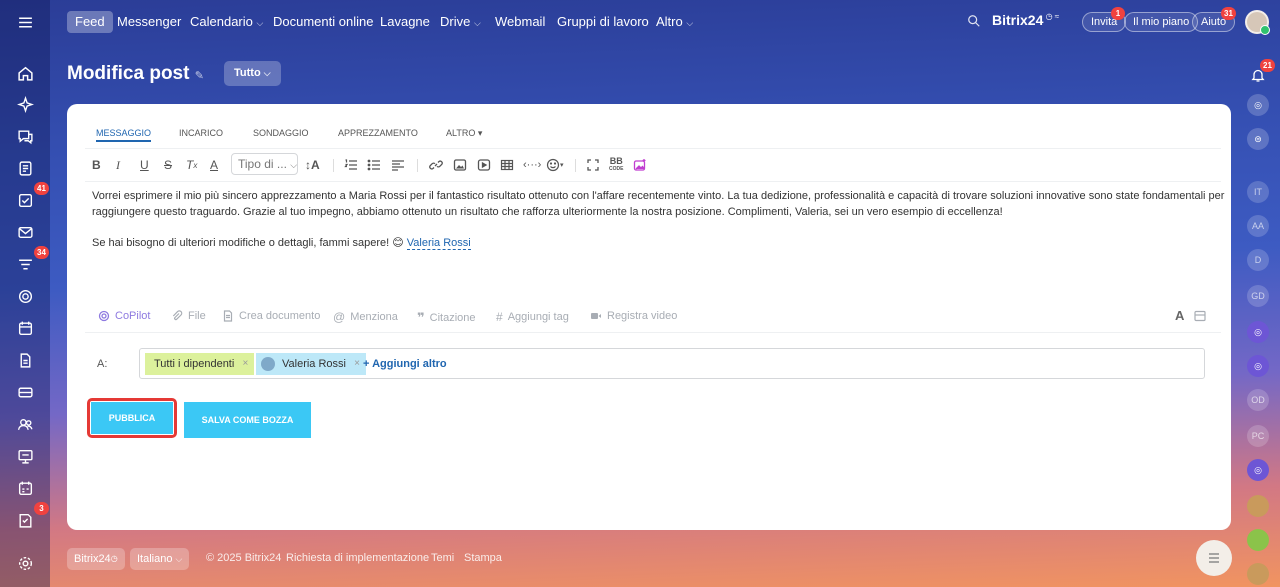 The width and height of the screenshot is (1280, 587). Describe the element at coordinates (593, 165) in the screenshot. I see `fullscreen-icon` at that location.